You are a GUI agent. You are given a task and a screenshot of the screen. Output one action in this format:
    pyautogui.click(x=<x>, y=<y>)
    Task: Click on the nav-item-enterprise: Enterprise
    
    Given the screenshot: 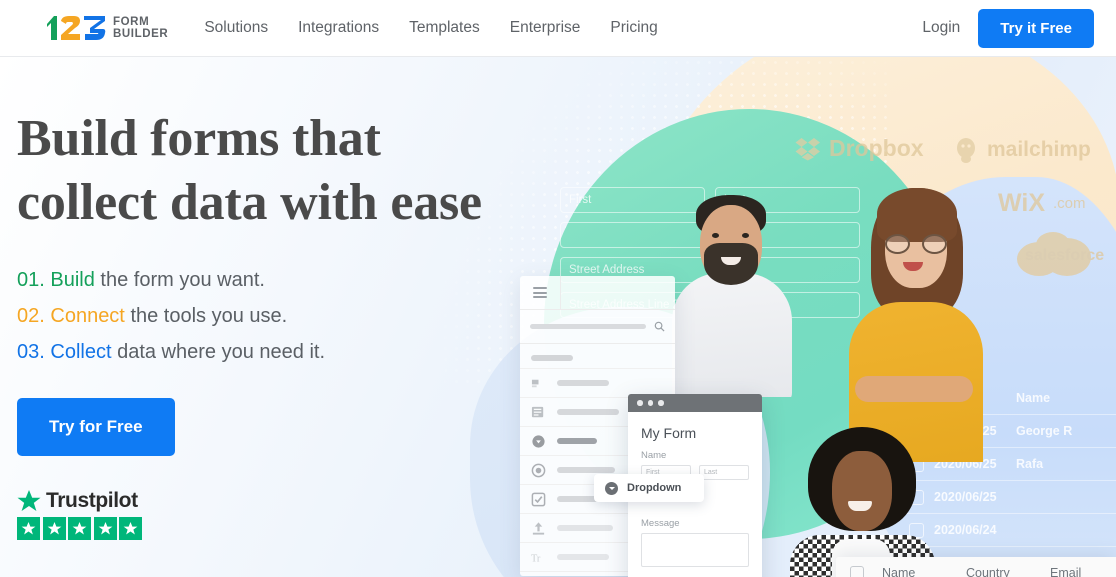 What is the action you would take?
    pyautogui.click(x=545, y=28)
    